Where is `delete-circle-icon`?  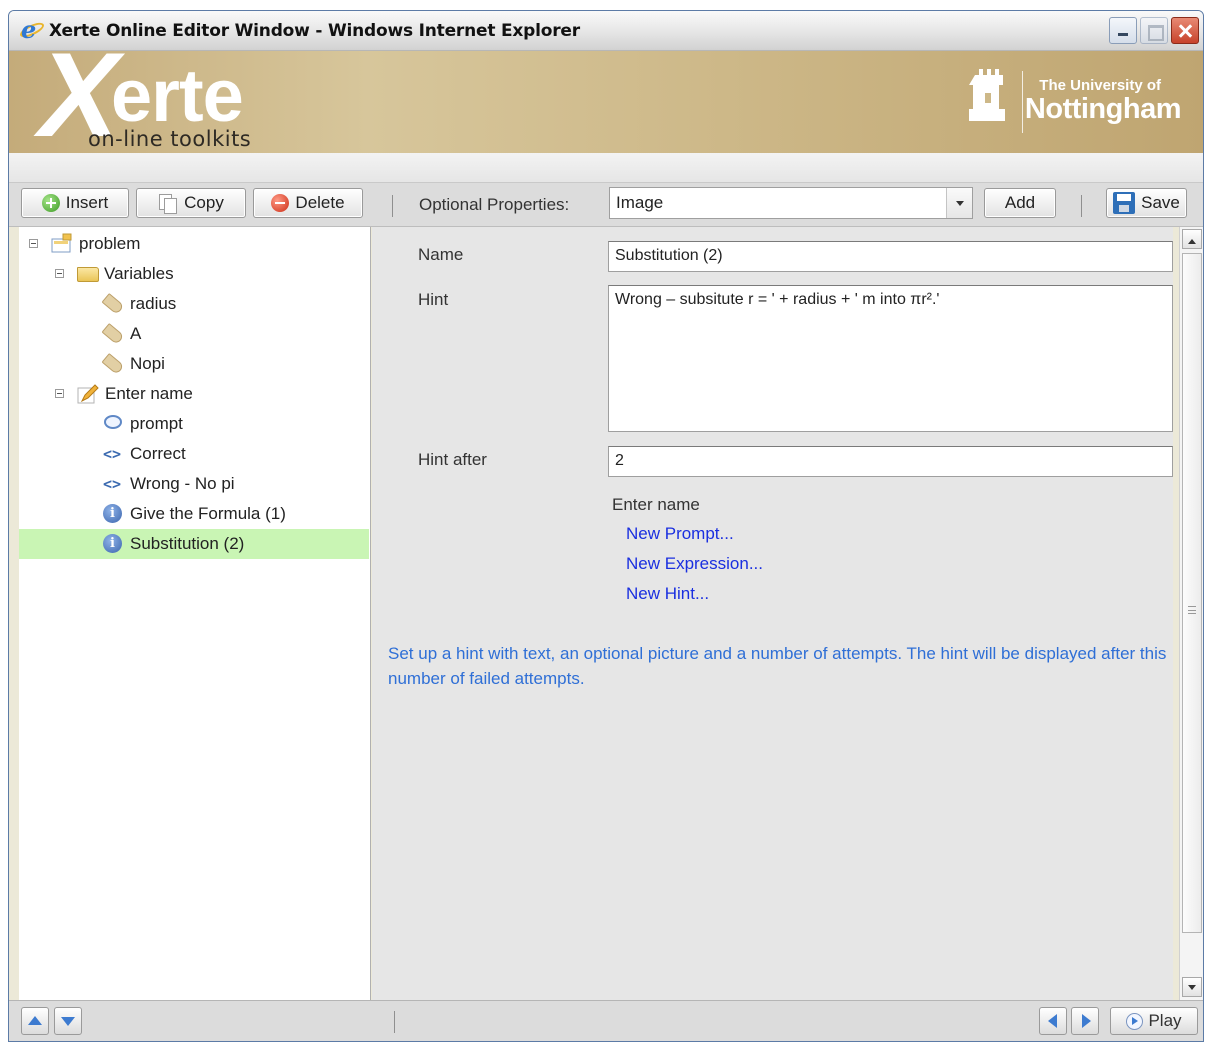 delete-circle-icon is located at coordinates (280, 203).